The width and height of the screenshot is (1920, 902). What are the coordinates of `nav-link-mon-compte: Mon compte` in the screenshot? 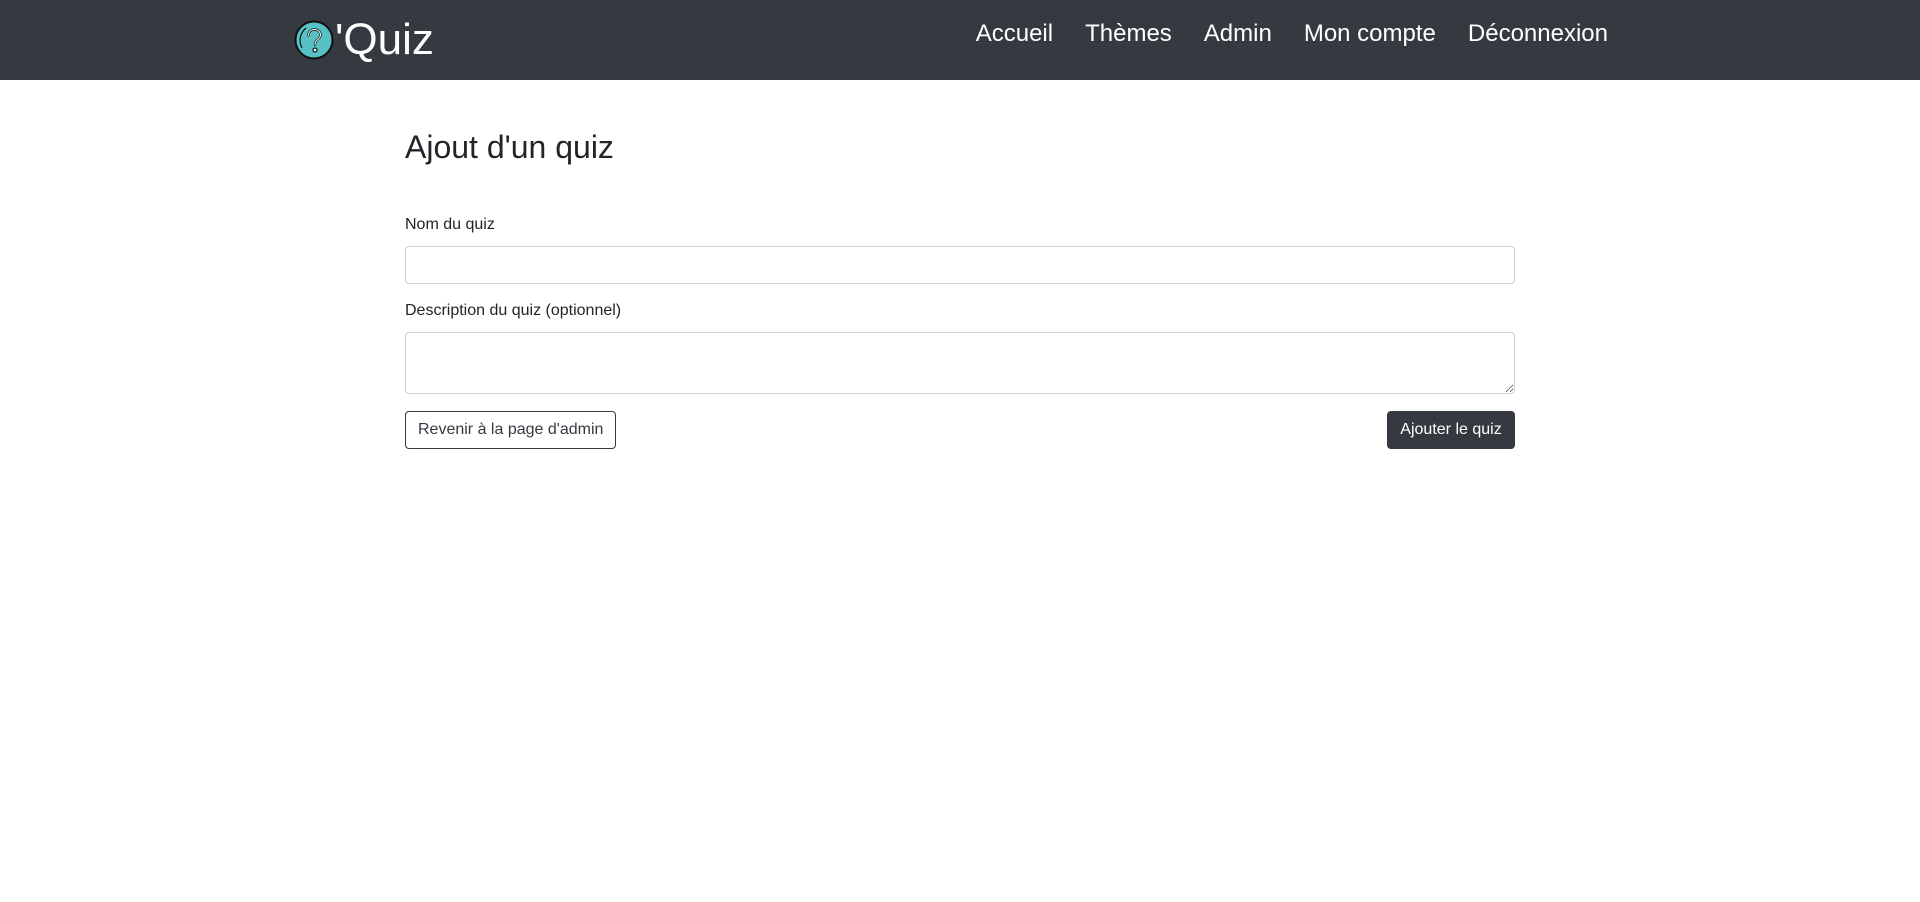 It's located at (1370, 34).